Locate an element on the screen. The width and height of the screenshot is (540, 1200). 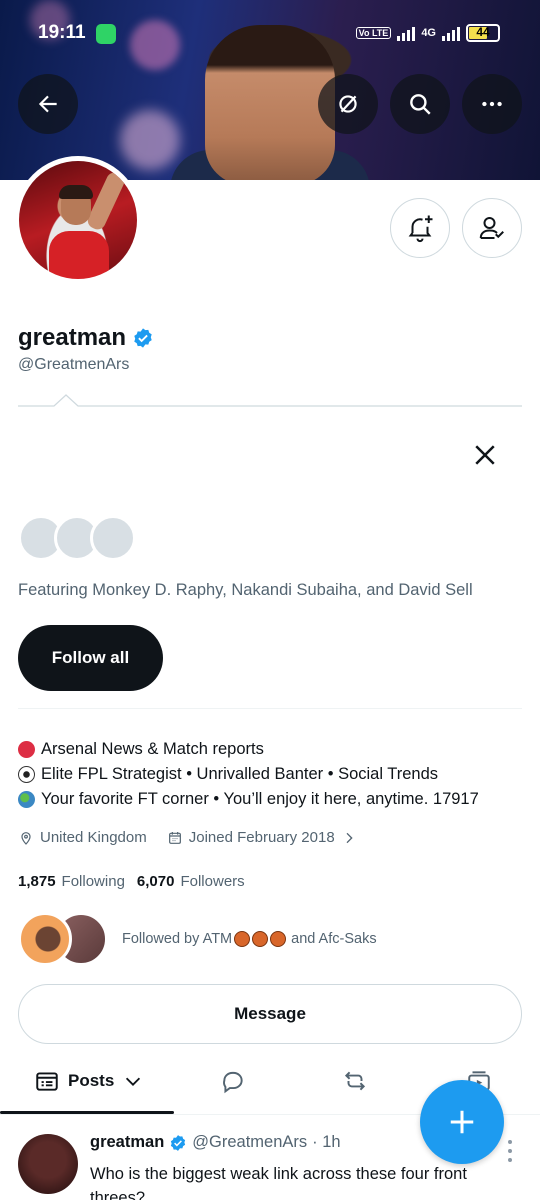
profile-avatar is located at coordinates (78, 220).